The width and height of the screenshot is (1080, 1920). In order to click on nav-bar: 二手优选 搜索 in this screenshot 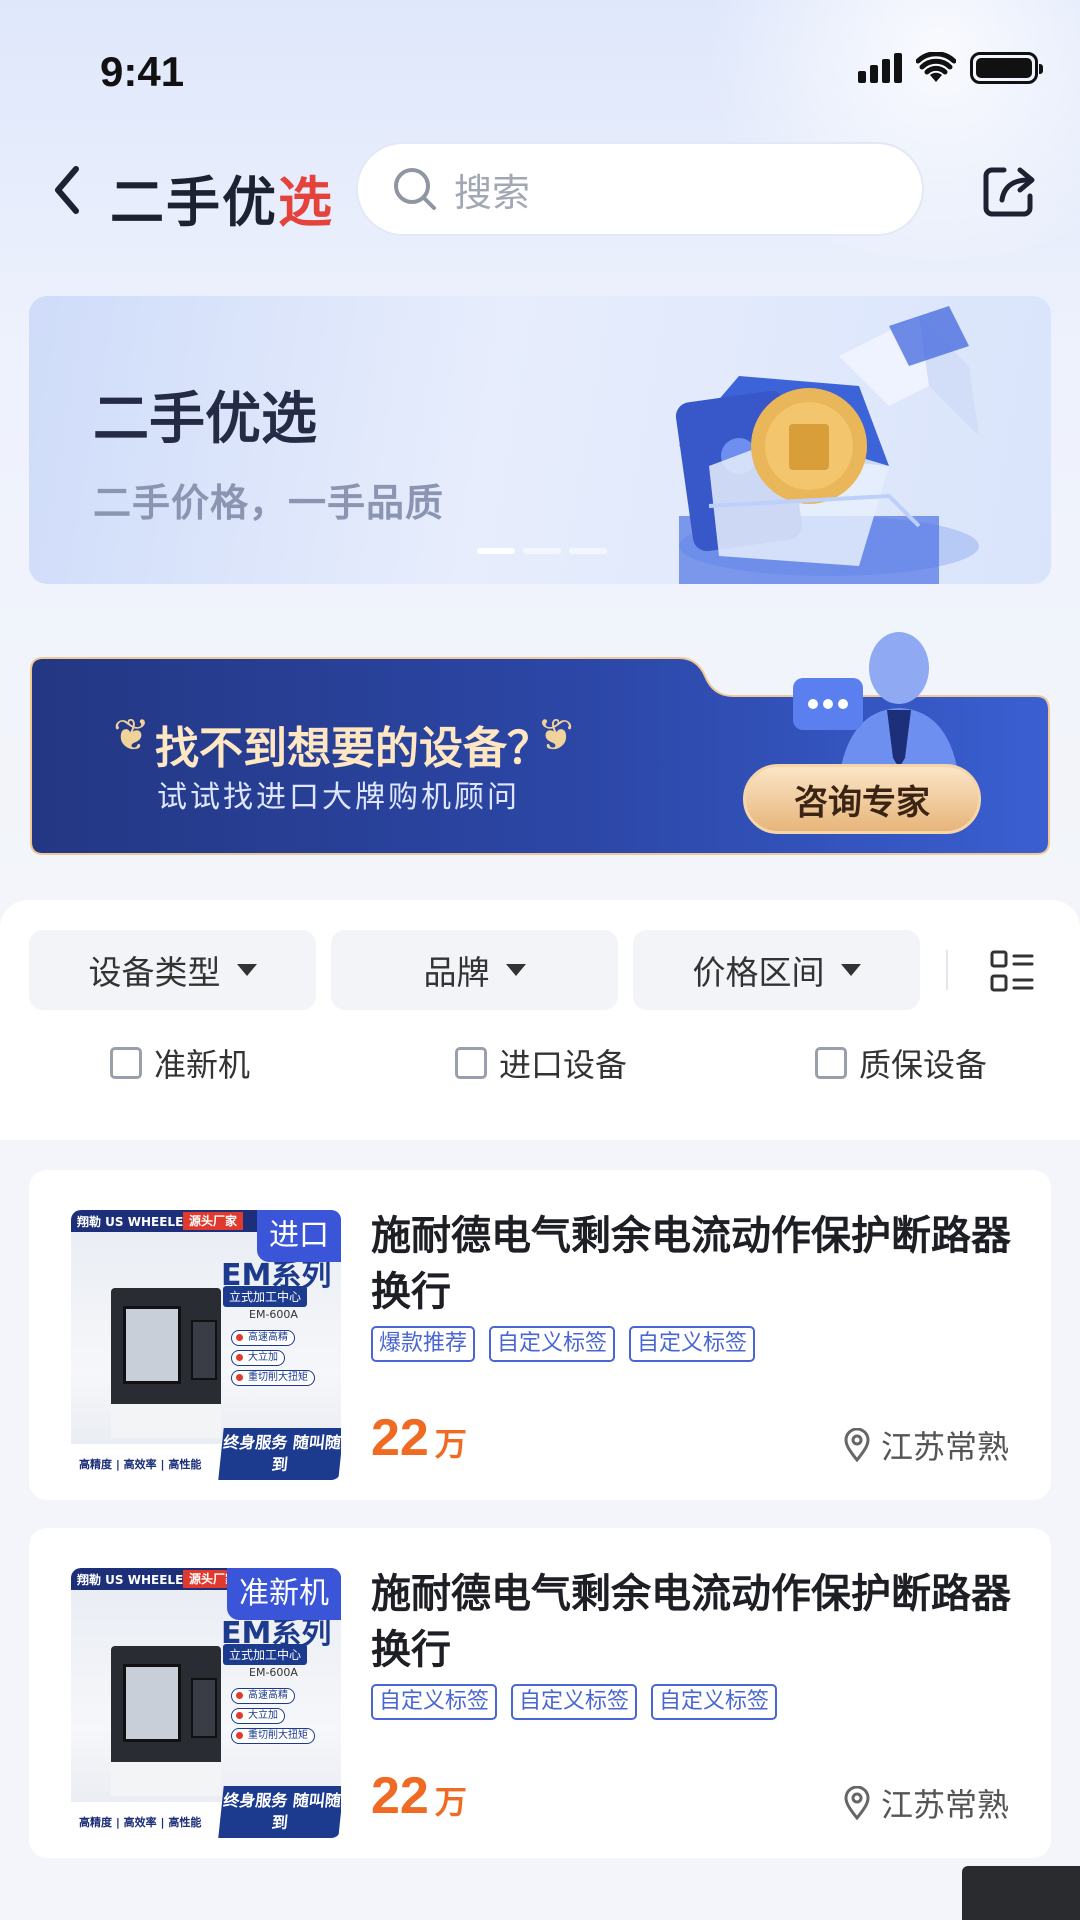, I will do `click(540, 190)`.